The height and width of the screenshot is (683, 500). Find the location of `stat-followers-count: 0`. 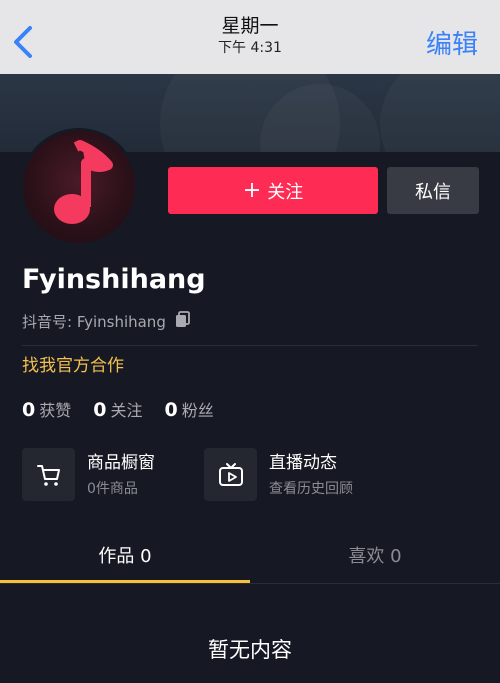

stat-followers-count: 0 is located at coordinates (171, 410).